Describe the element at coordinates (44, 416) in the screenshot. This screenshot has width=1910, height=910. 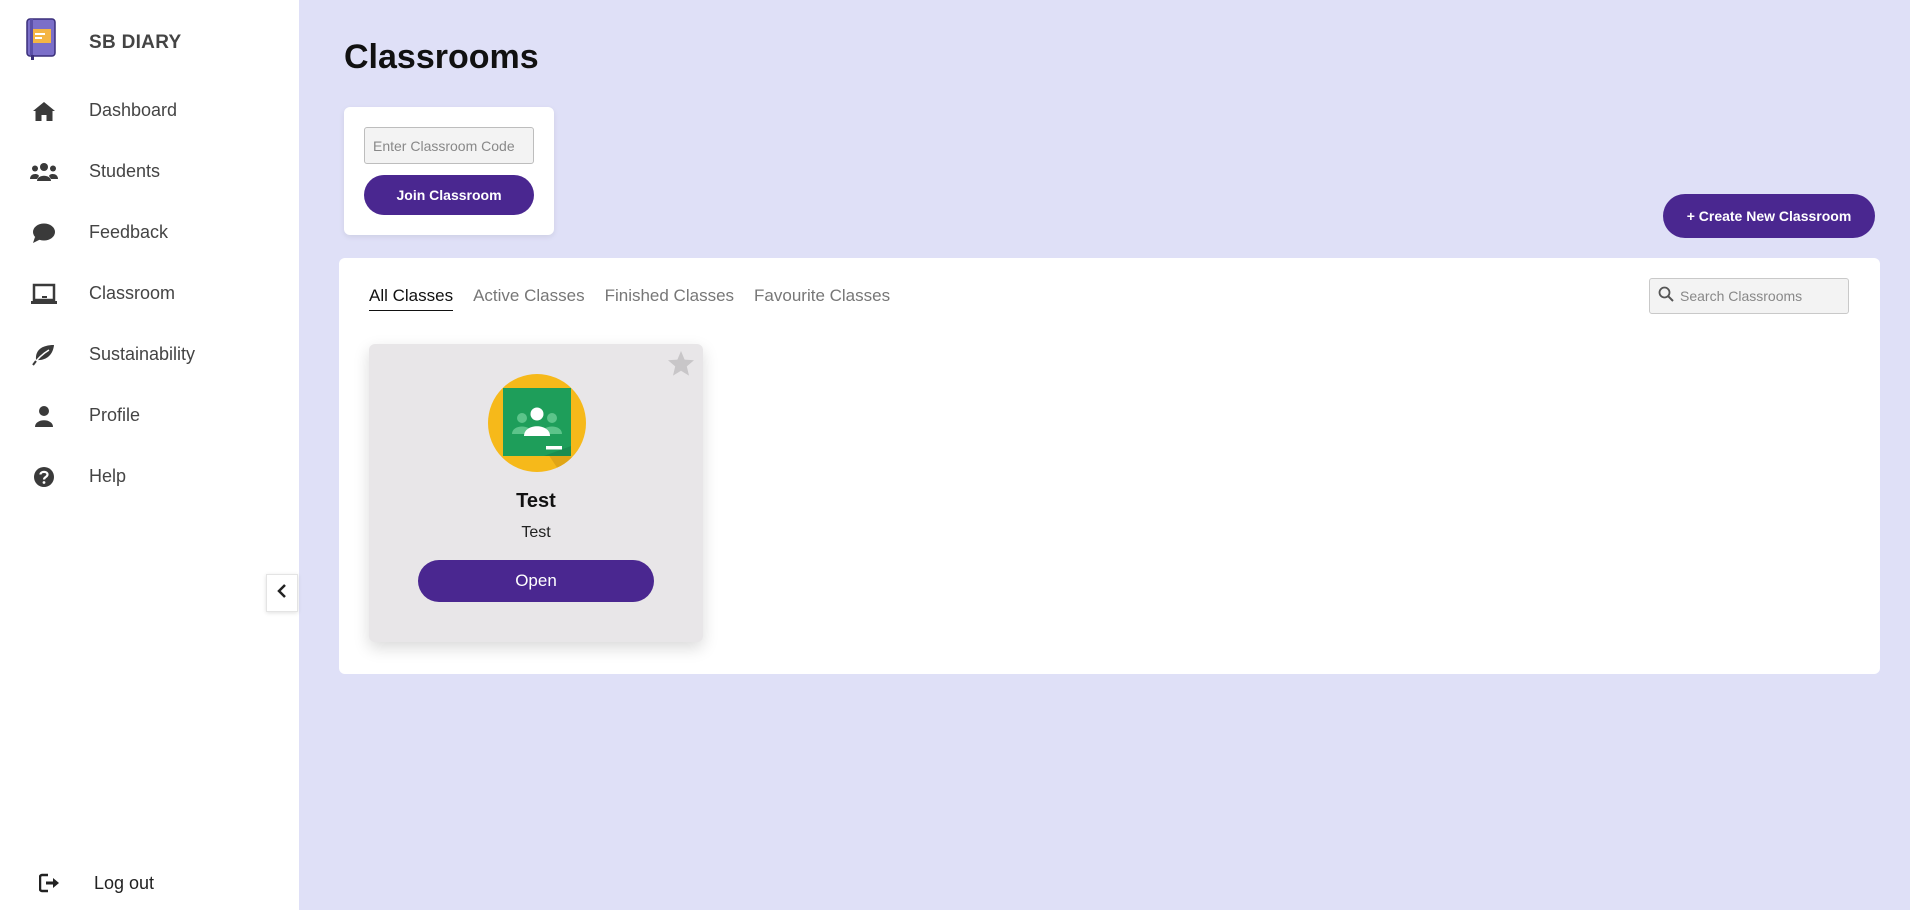
I see `user-icon` at that location.